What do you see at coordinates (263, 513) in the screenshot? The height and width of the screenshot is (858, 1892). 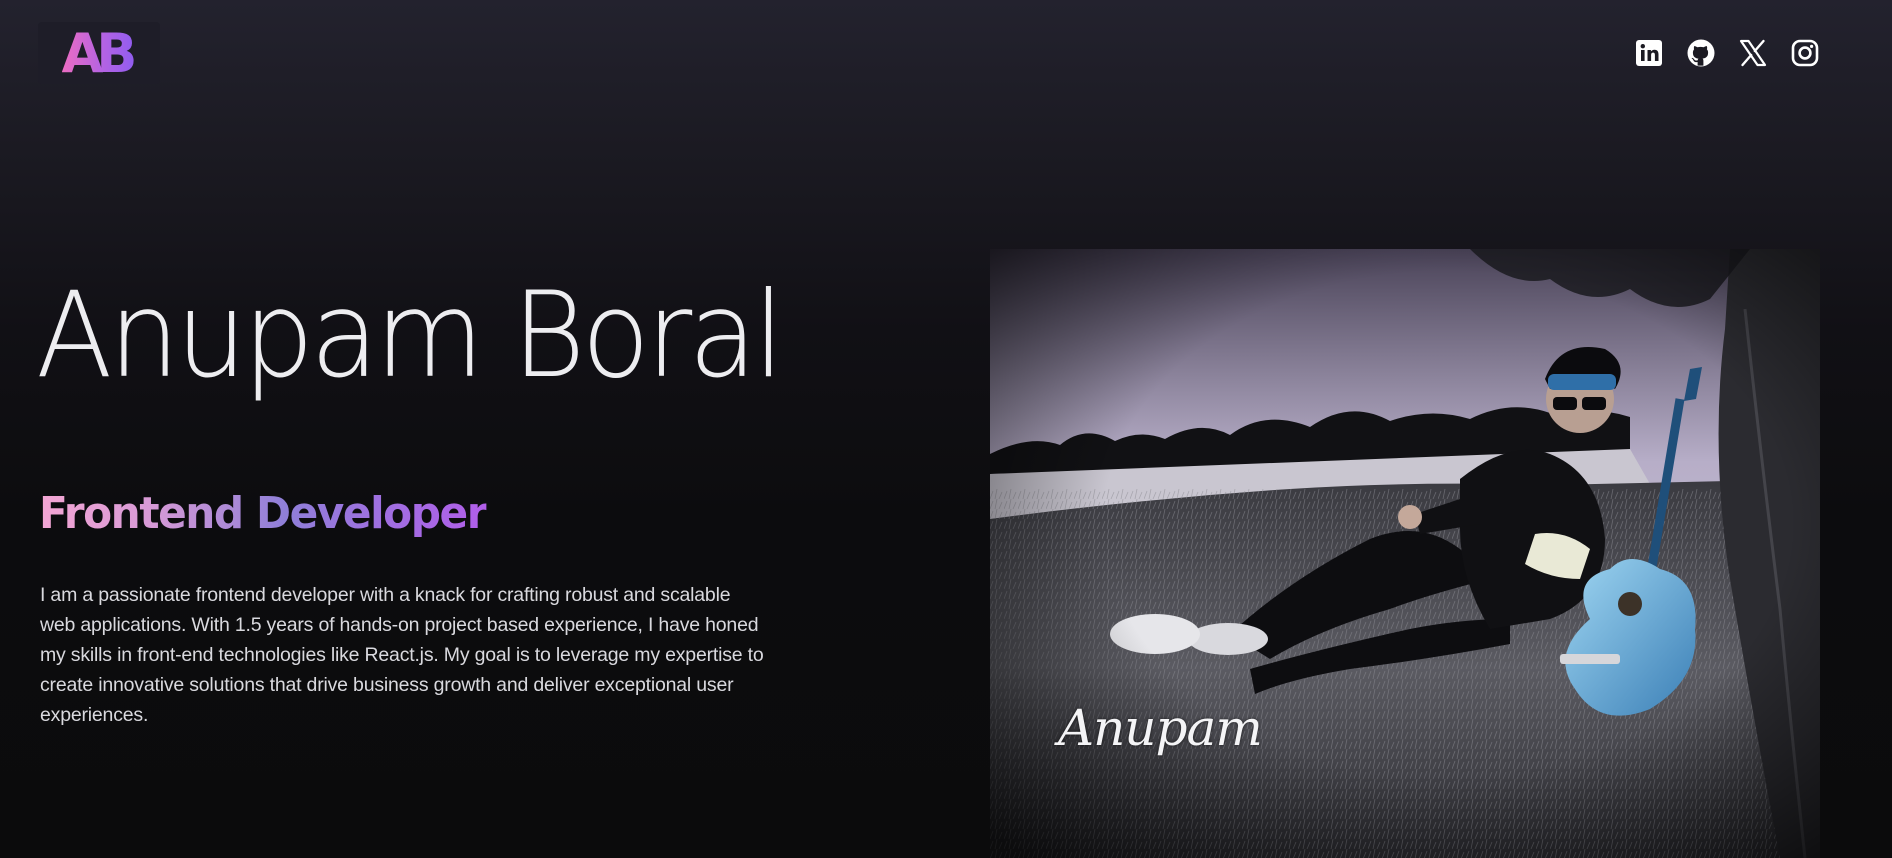 I see `hero-role: Frontend Developer` at bounding box center [263, 513].